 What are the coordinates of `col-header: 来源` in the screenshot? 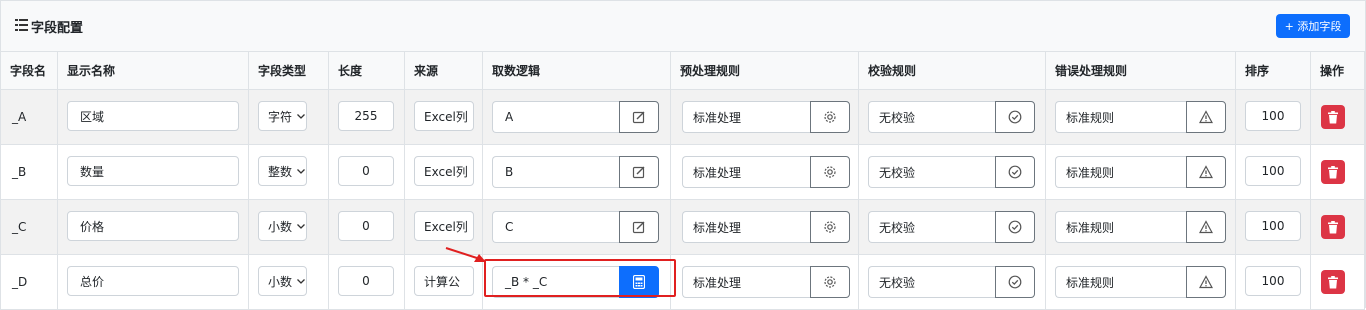 It's located at (443, 70).